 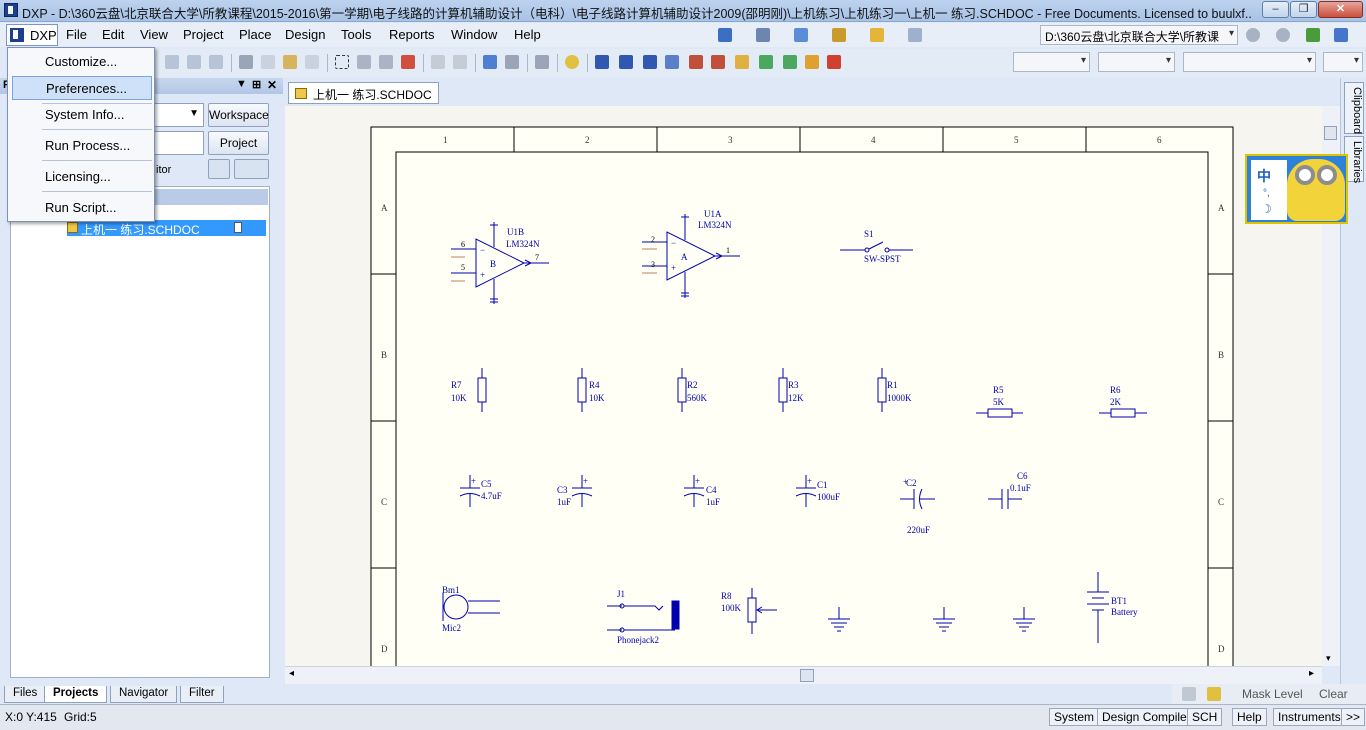 I want to click on place-sheet-entry-icon, so click(x=790, y=62).